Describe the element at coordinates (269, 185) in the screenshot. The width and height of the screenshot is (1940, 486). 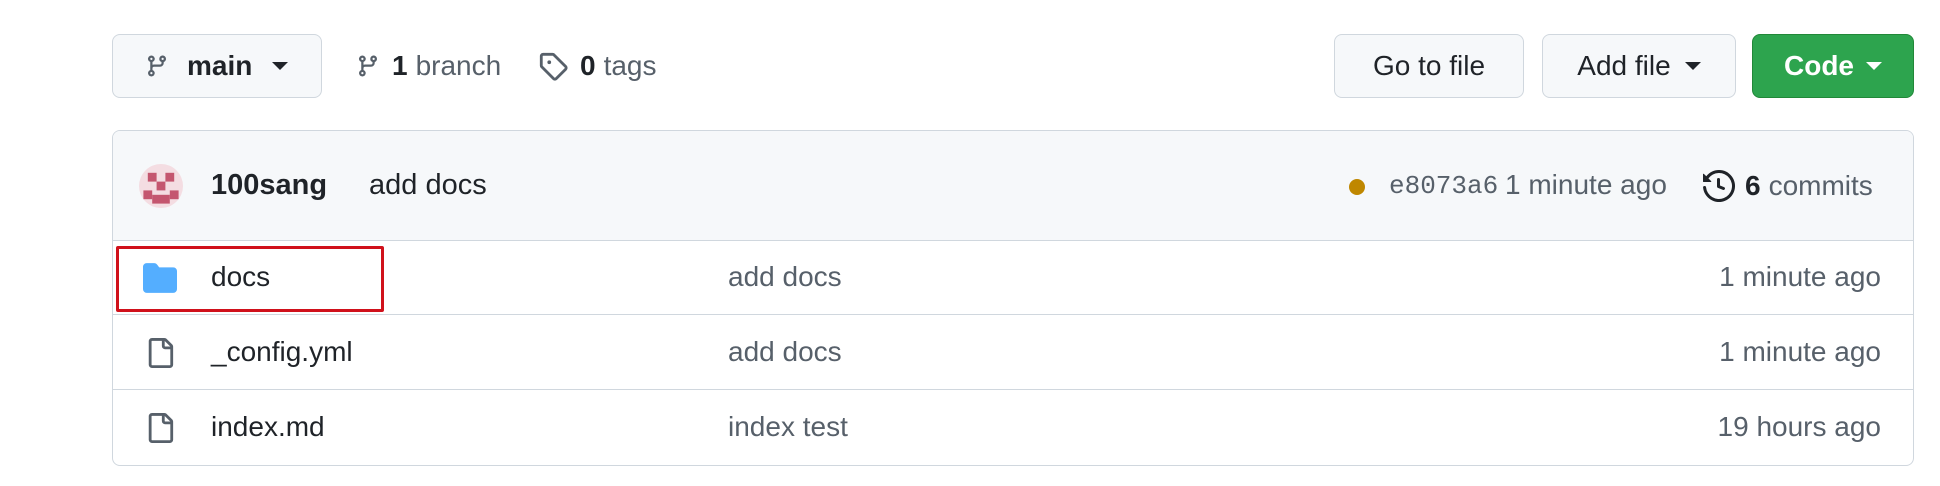
I see `commit-author-link: 100sang` at that location.